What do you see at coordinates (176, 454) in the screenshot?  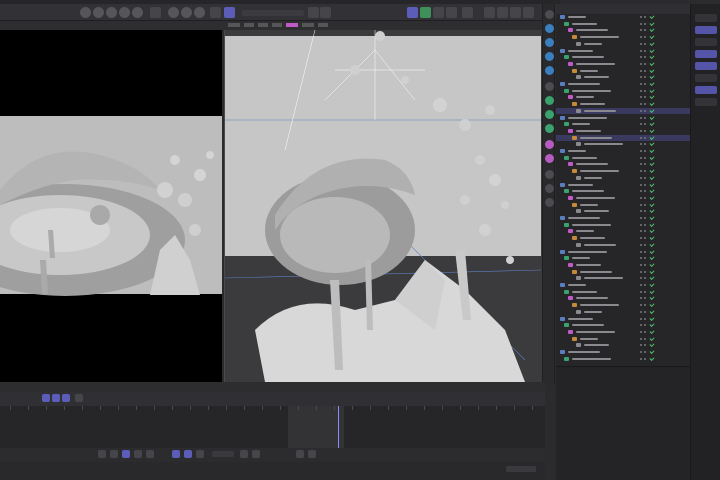 I see `key-position-icon` at bounding box center [176, 454].